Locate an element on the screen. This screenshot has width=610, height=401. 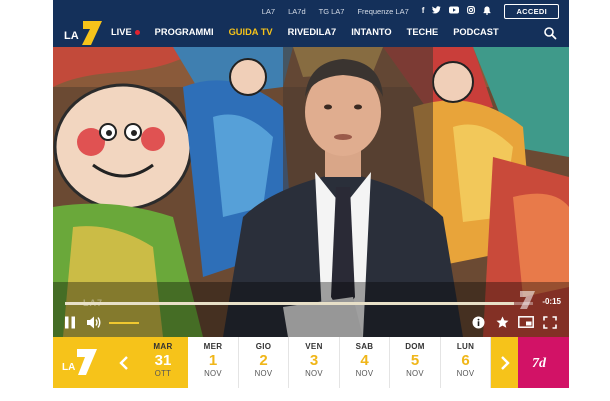
pause-icon is located at coordinates (70, 322).